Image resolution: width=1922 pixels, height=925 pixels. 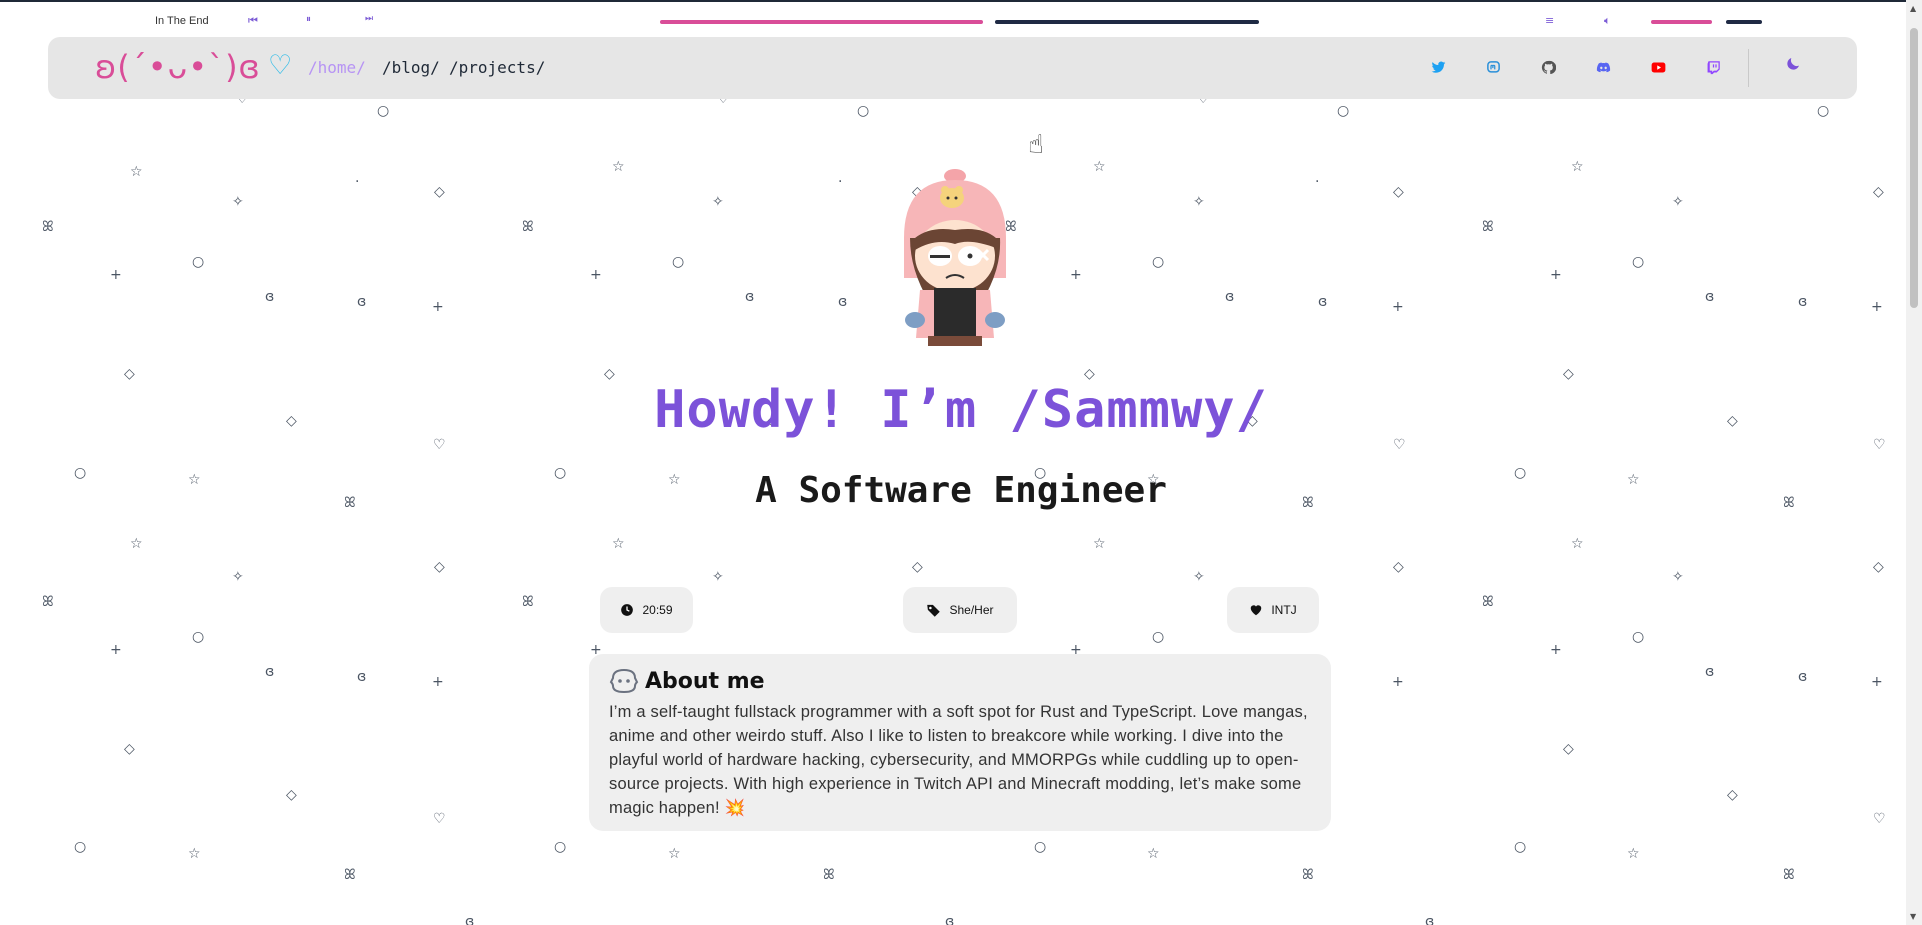 What do you see at coordinates (952, 68) in the screenshot?
I see `navbar: ʚ(ˊ•ᴗ•ˋ)ɞ ♡ /home/ /blog/ /projects/` at bounding box center [952, 68].